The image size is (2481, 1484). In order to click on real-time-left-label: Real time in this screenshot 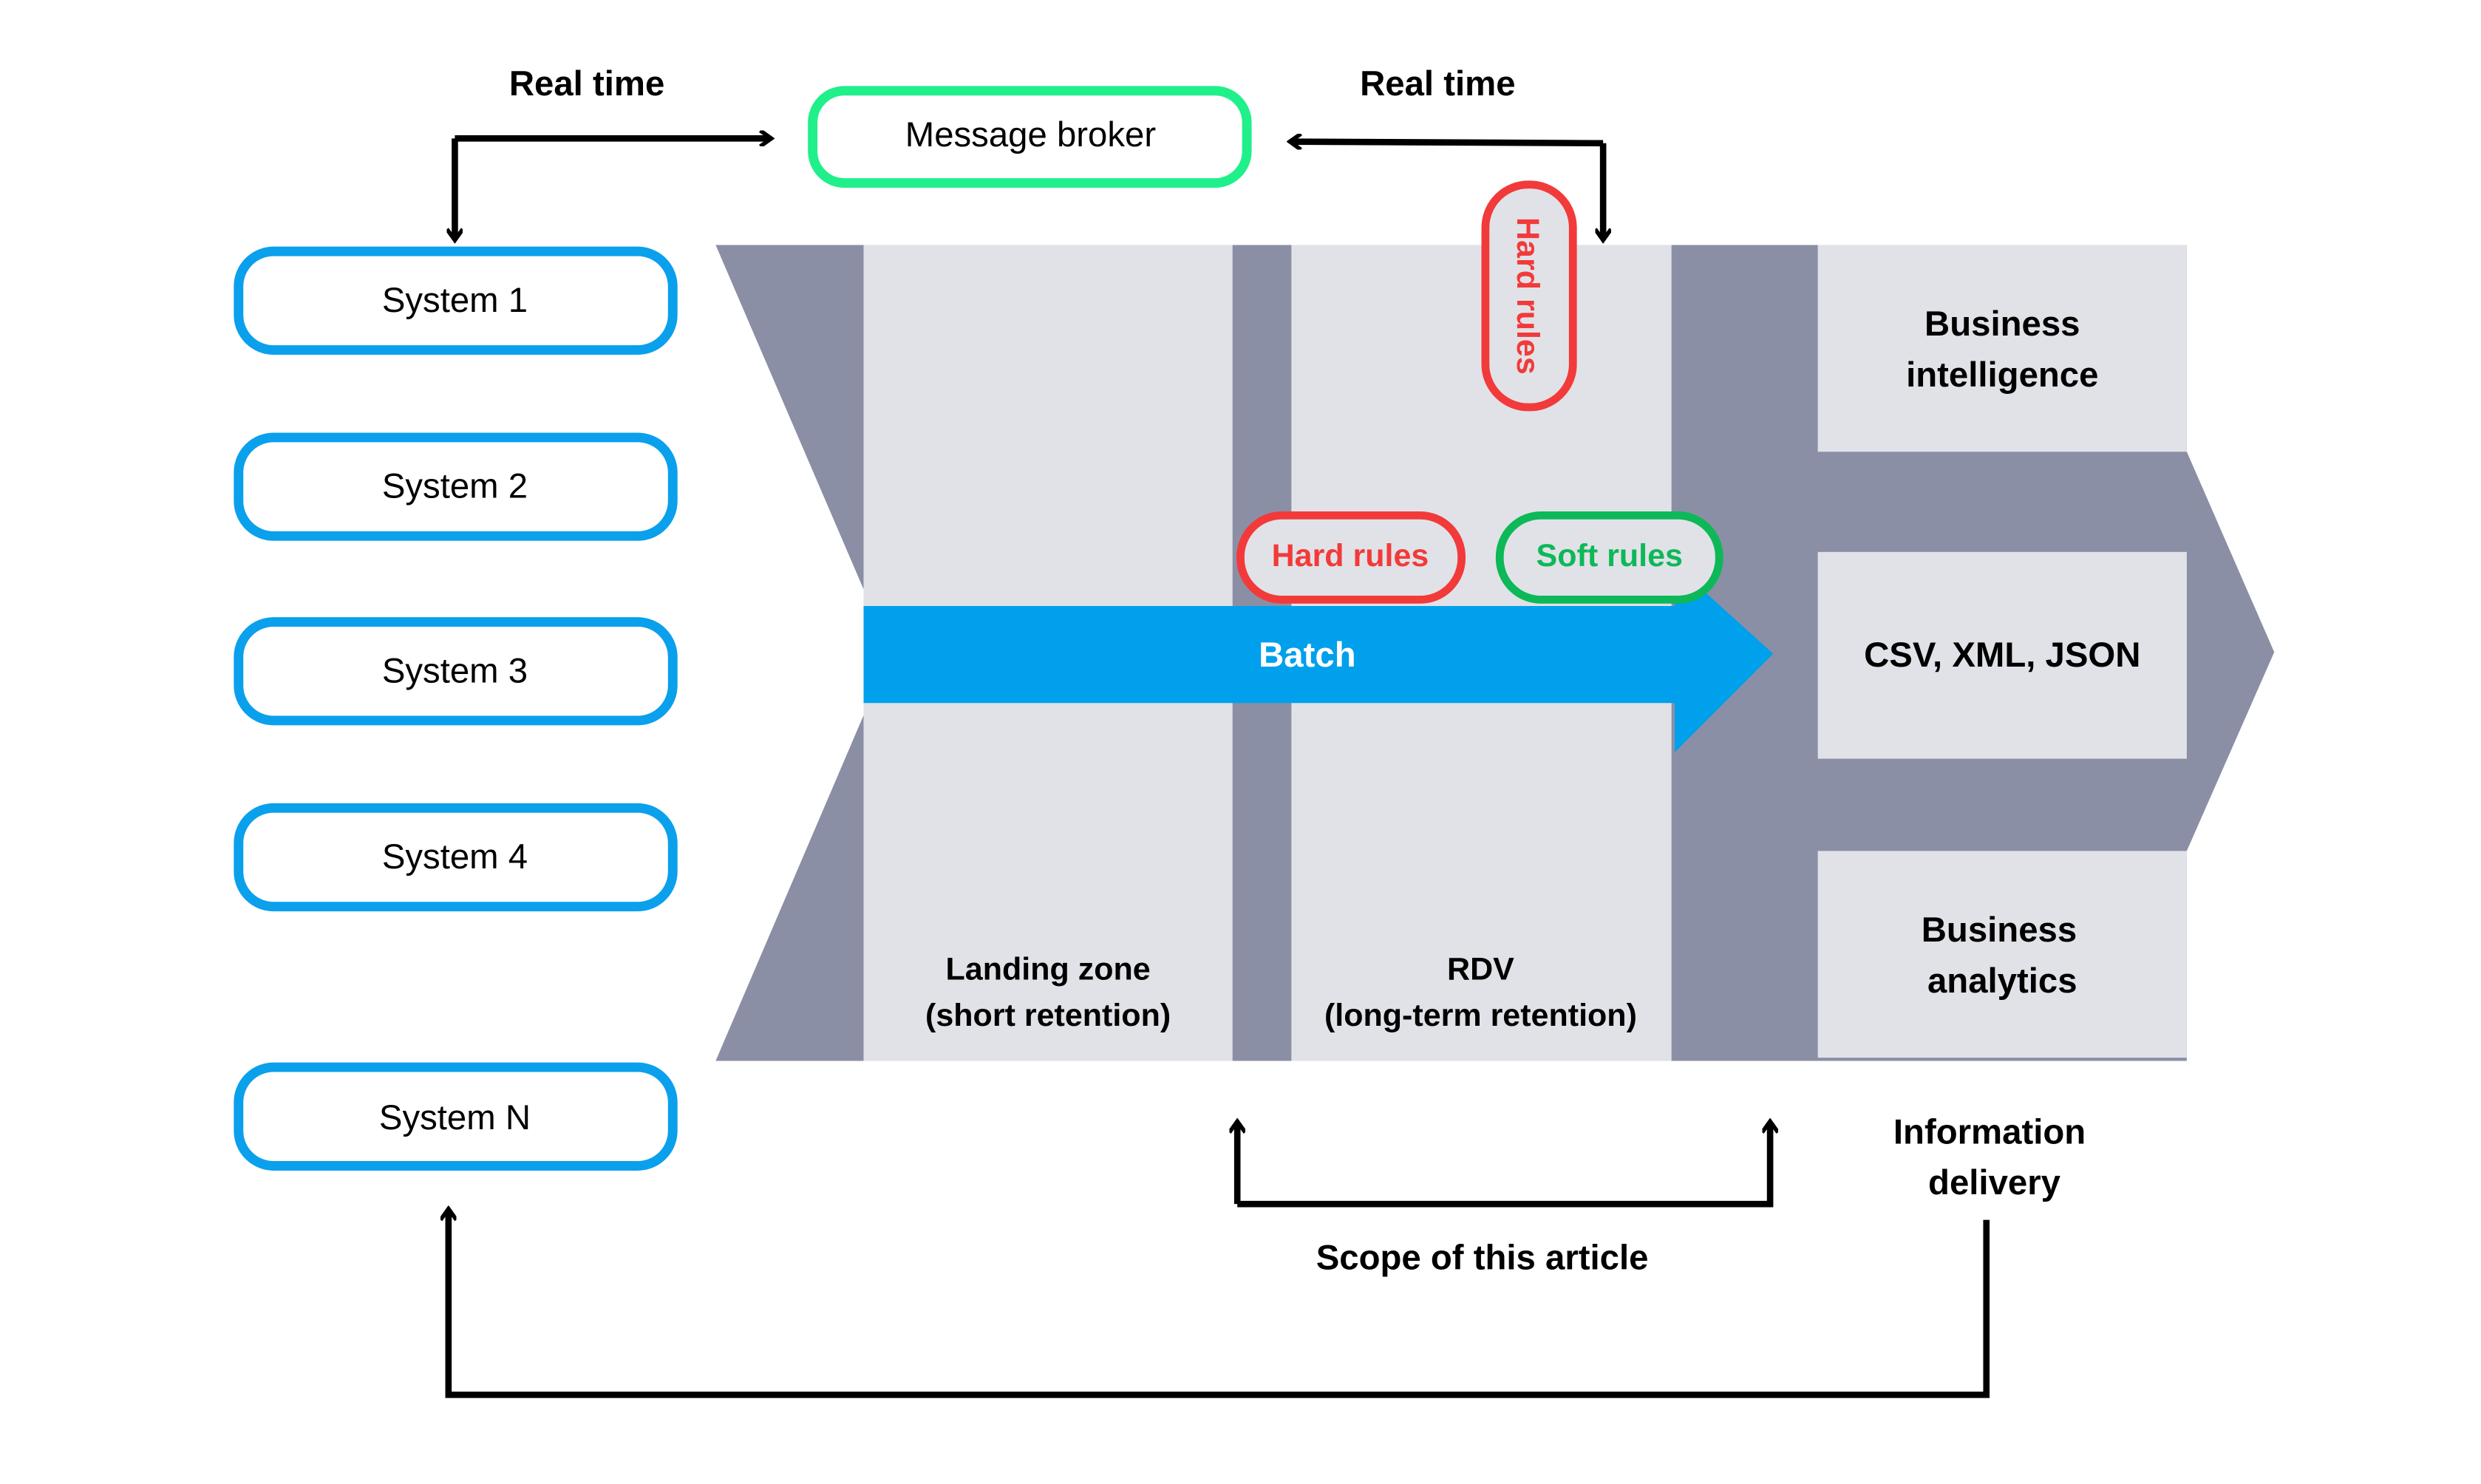, I will do `click(586, 83)`.